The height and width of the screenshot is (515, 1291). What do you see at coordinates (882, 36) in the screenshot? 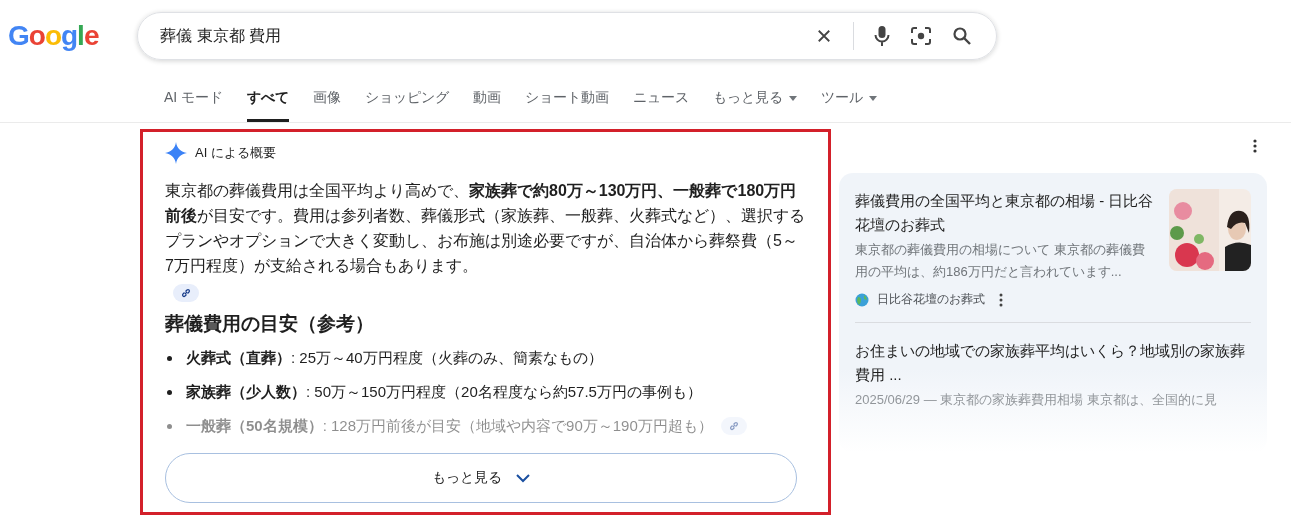
I see `microphone-icon` at bounding box center [882, 36].